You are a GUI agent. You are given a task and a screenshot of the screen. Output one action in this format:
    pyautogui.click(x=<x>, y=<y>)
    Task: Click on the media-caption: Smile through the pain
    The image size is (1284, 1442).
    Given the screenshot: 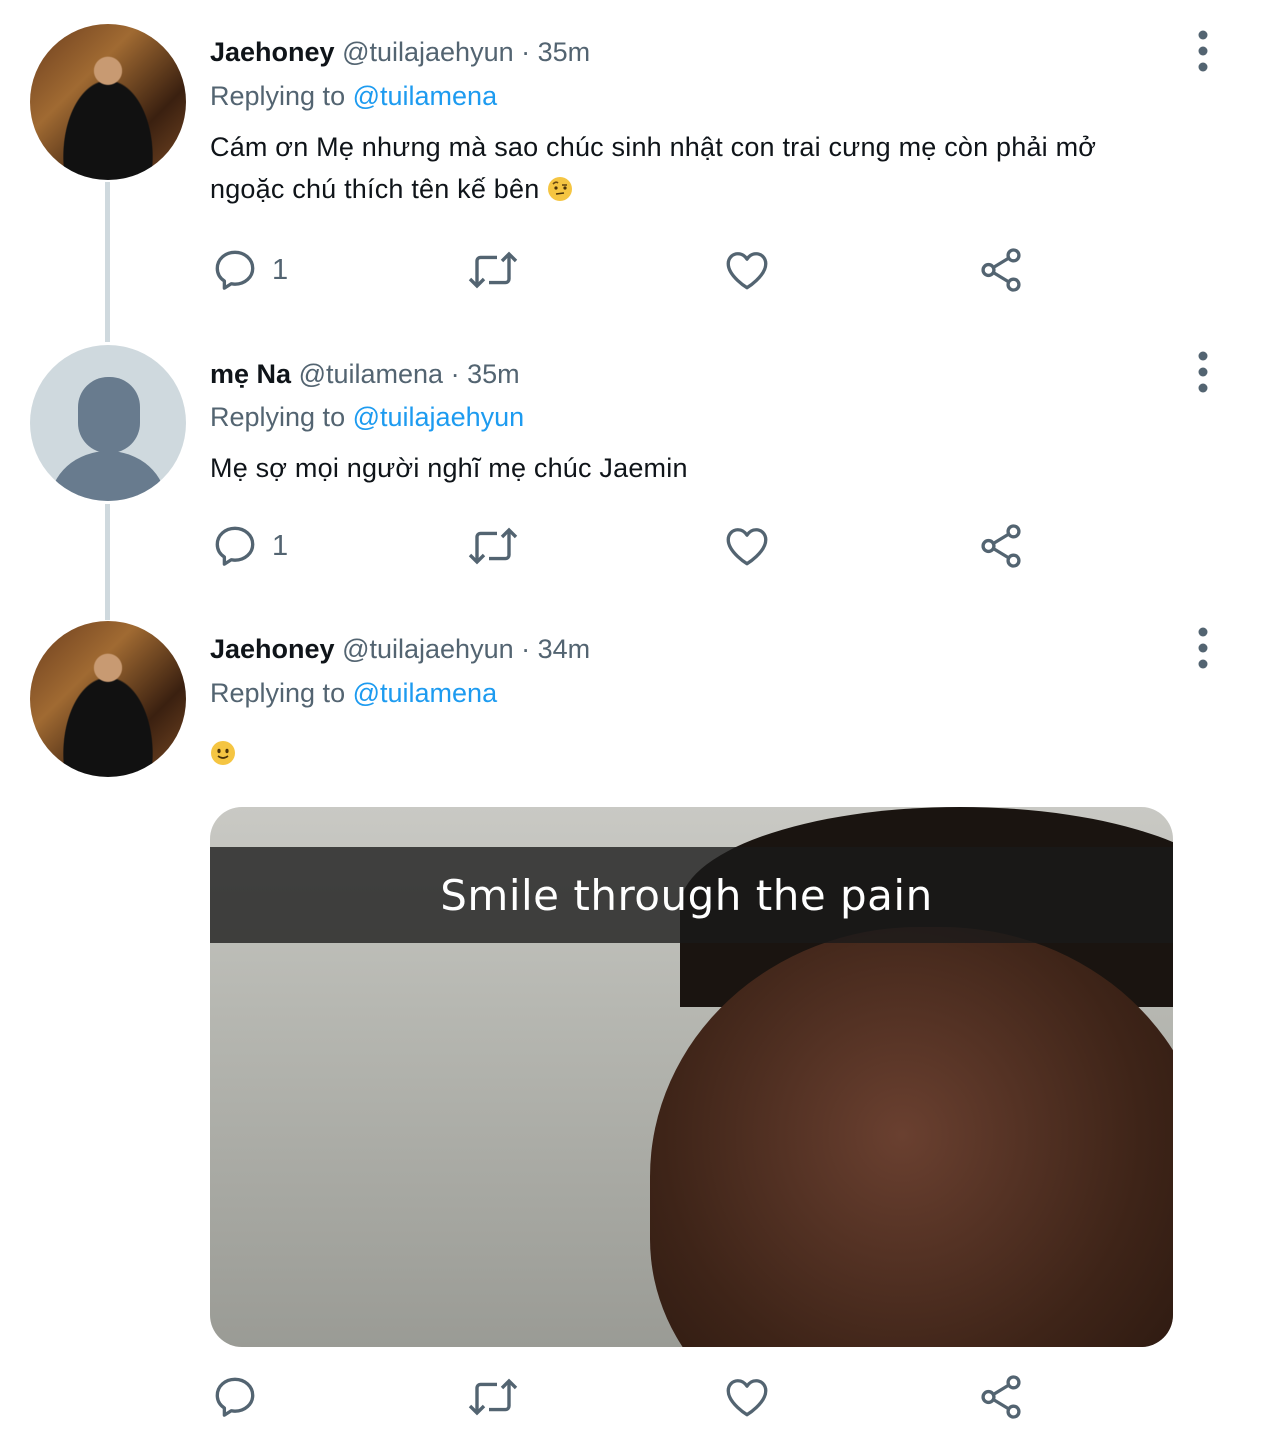 What is the action you would take?
    pyautogui.click(x=686, y=895)
    